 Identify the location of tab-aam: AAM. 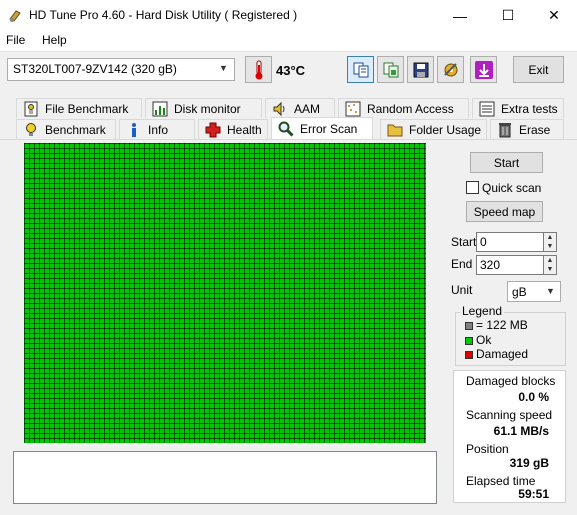
(300, 108).